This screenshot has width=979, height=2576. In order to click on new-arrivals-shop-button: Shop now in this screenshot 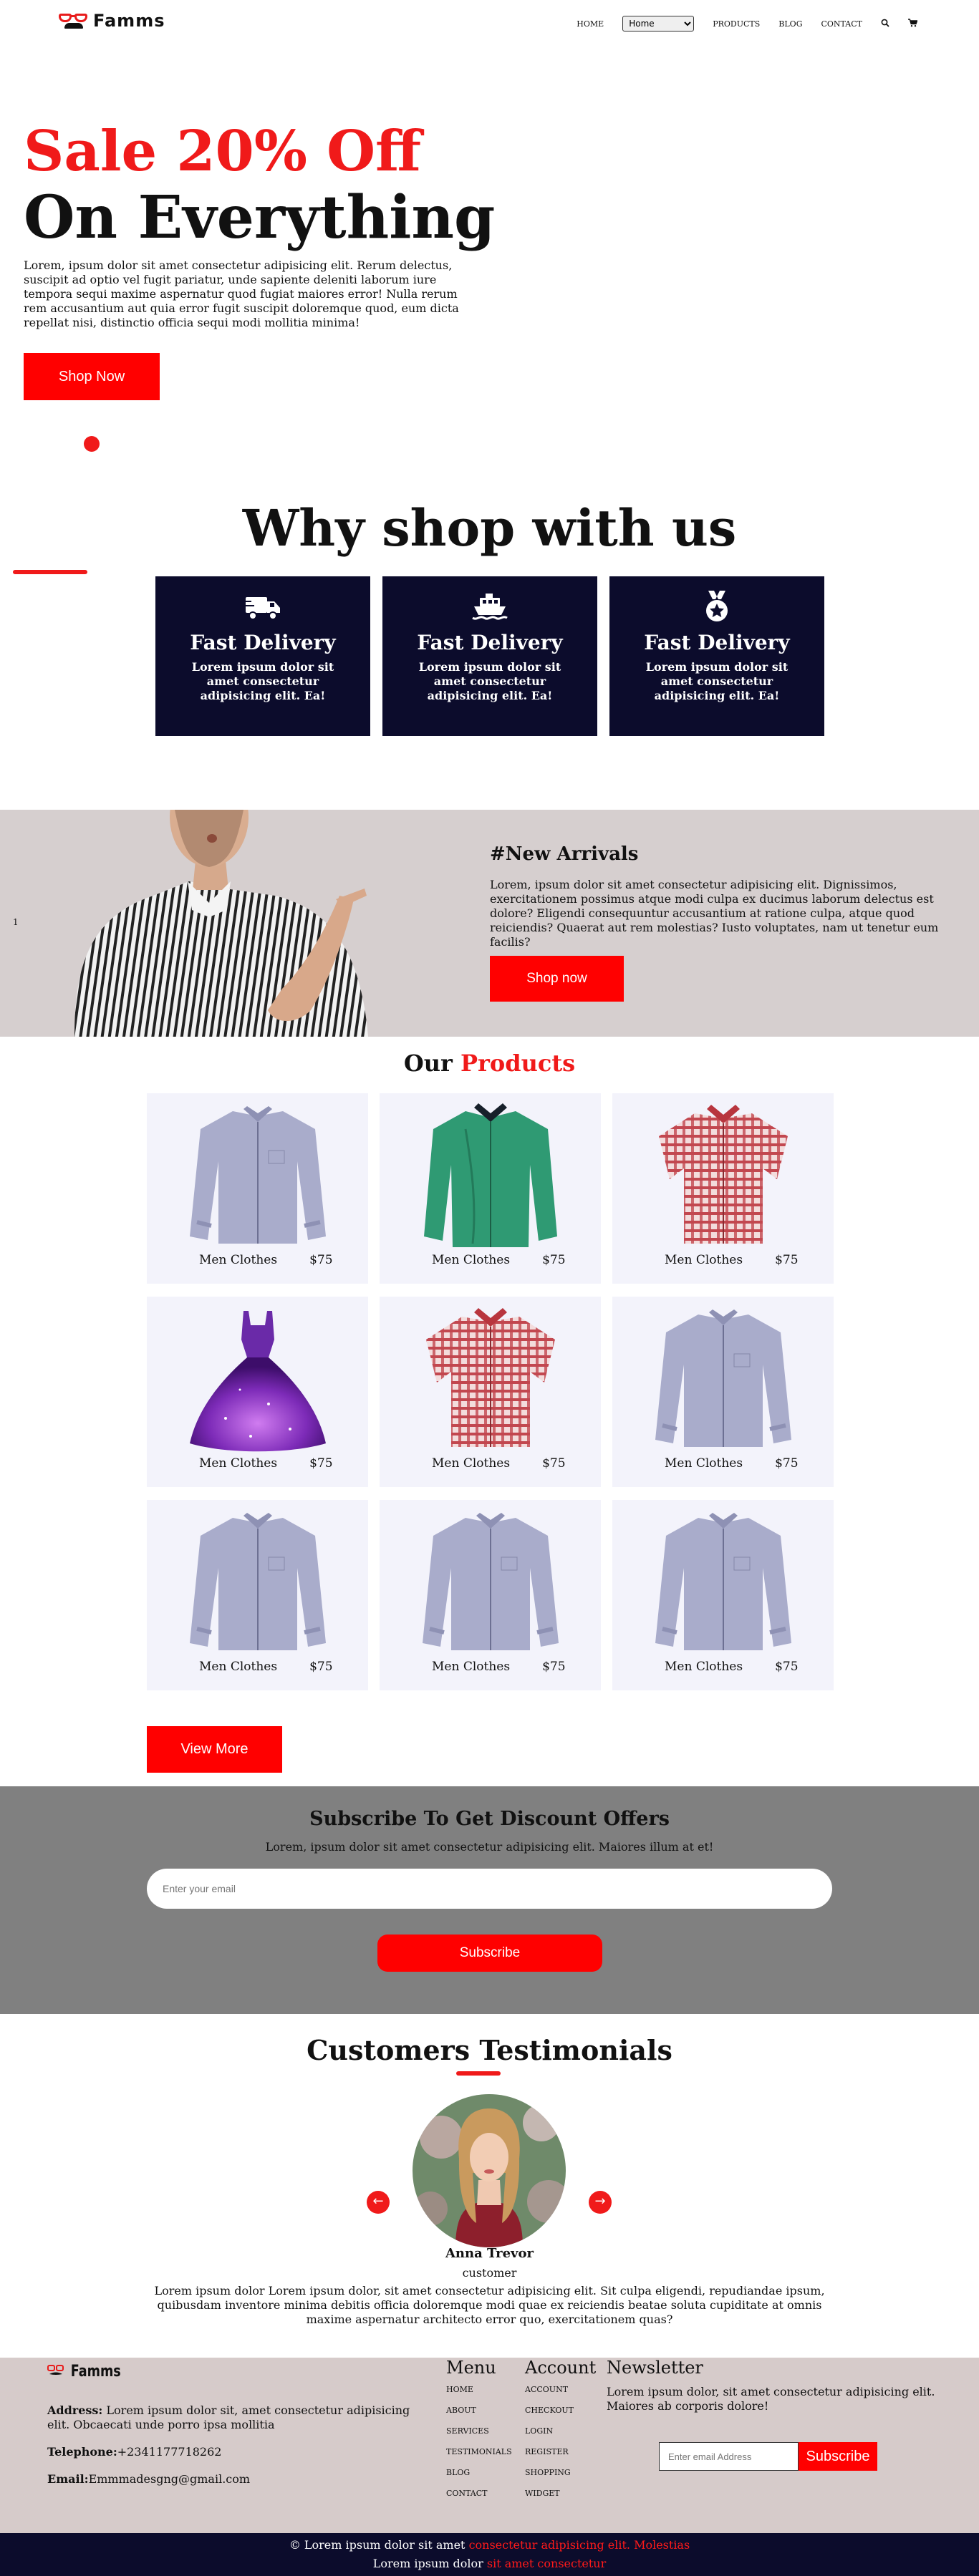, I will do `click(557, 979)`.